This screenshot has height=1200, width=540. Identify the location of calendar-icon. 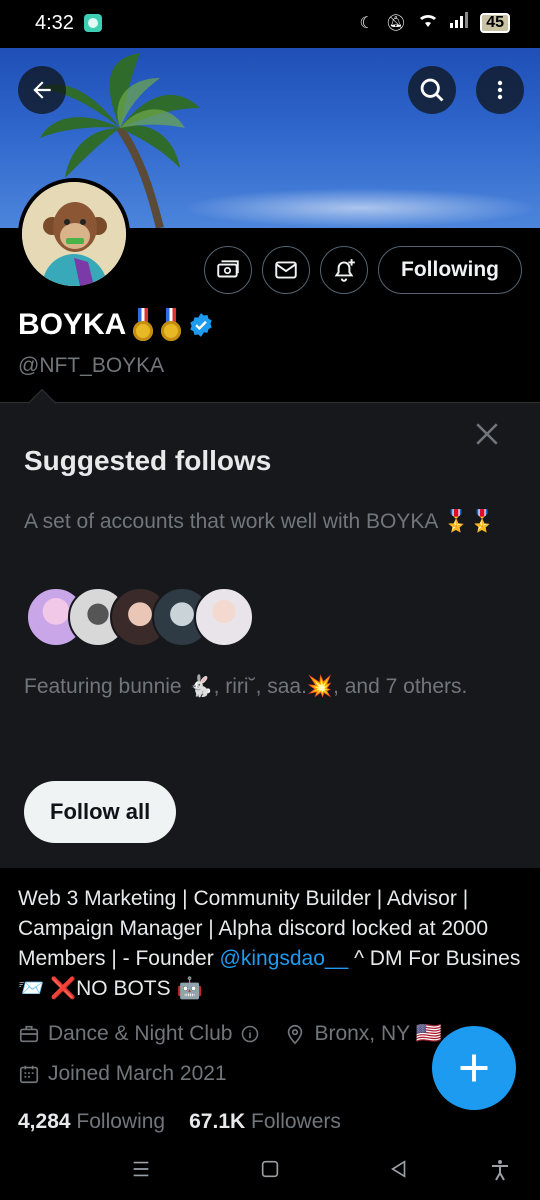
(29, 1074).